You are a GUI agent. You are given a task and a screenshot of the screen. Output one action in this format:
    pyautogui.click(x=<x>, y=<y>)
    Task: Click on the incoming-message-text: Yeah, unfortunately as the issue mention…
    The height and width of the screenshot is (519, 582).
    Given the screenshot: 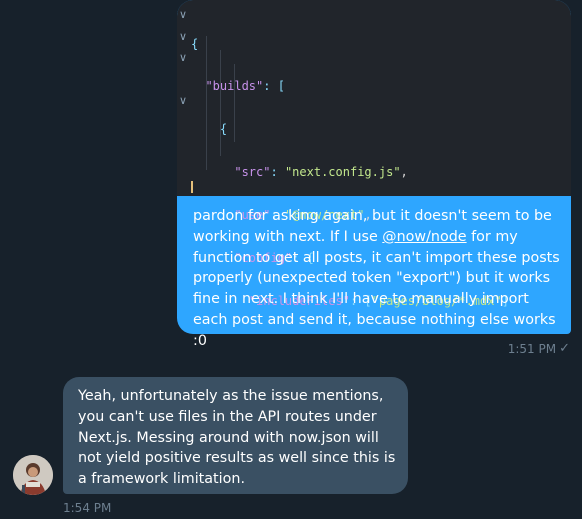 What is the action you would take?
    pyautogui.click(x=237, y=438)
    